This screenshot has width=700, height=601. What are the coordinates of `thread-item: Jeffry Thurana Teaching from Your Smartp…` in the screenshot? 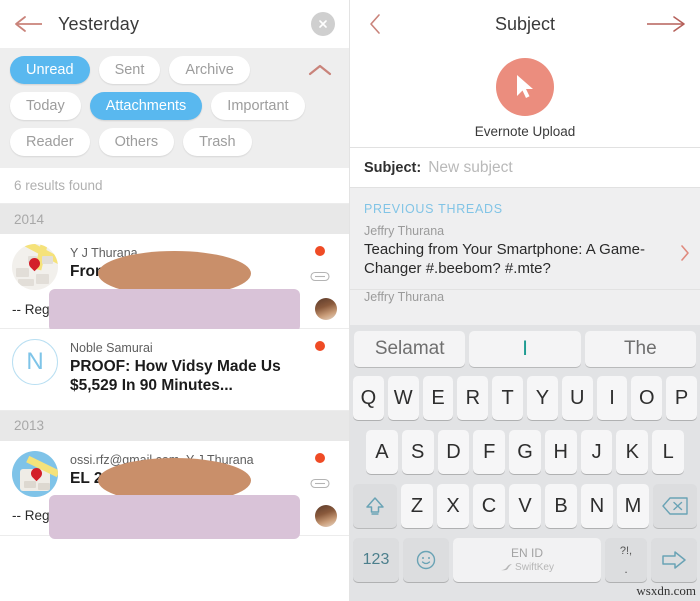 It's located at (525, 257).